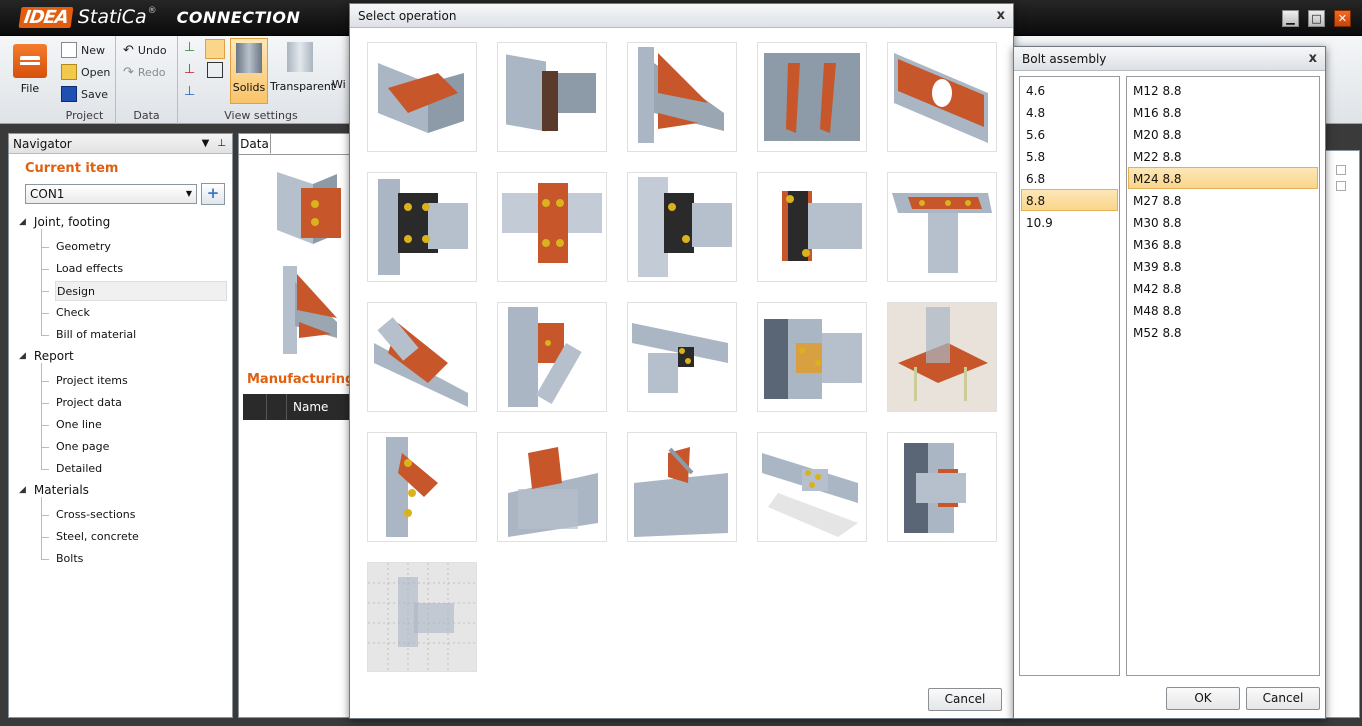  Describe the element at coordinates (193, 71) in the screenshot. I see `axes-xz-icon: ⊥` at that location.